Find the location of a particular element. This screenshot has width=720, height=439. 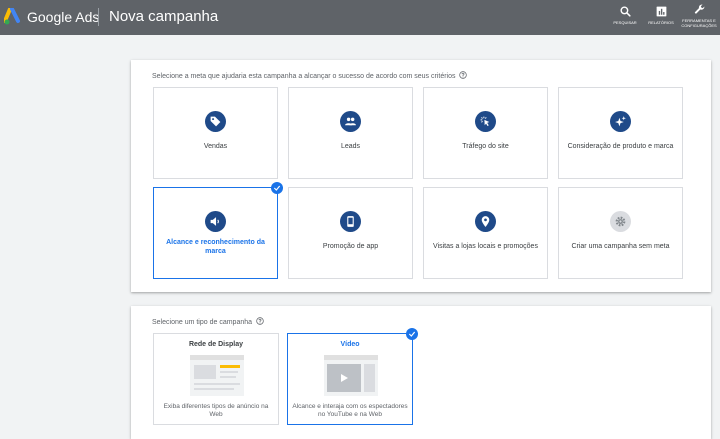

campaign-type-prompt: Selecione um tipo de campanha is located at coordinates (208, 321).